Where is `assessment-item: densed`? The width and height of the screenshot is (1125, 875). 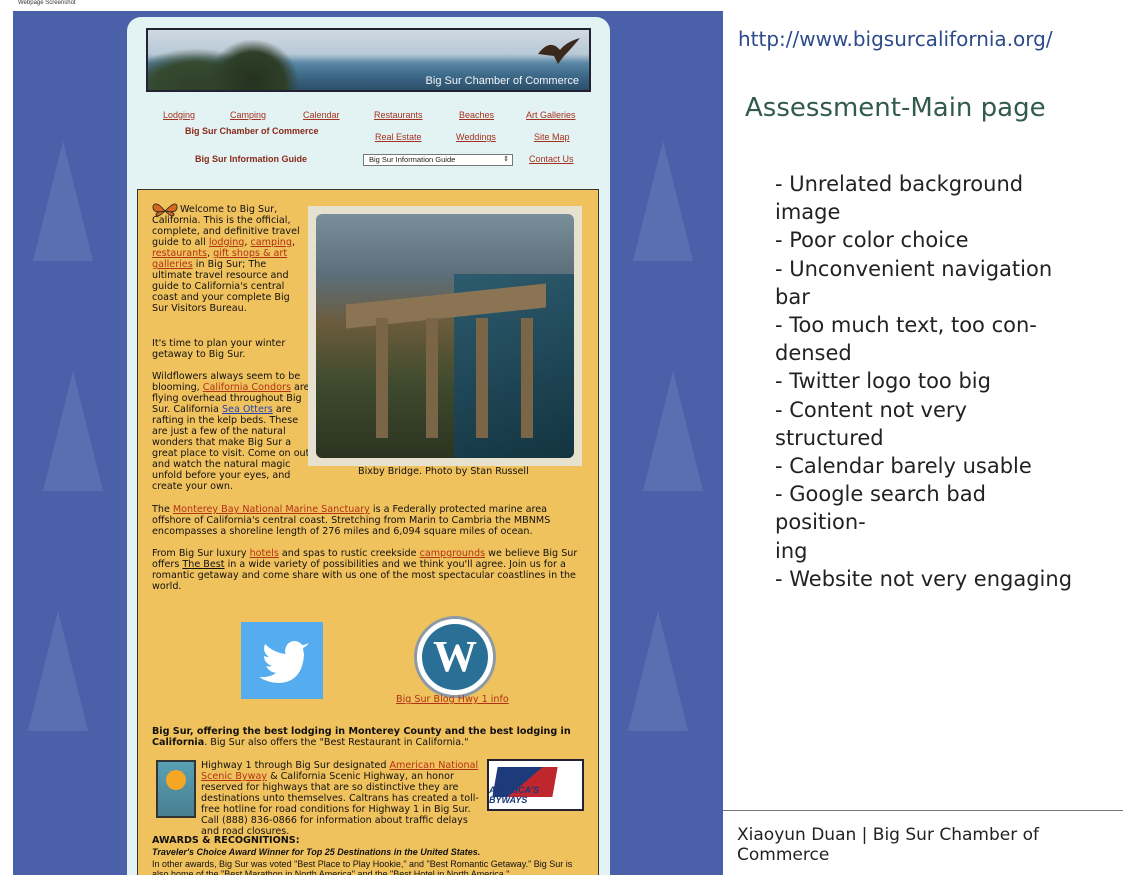
assessment-item: densed is located at coordinates (813, 353).